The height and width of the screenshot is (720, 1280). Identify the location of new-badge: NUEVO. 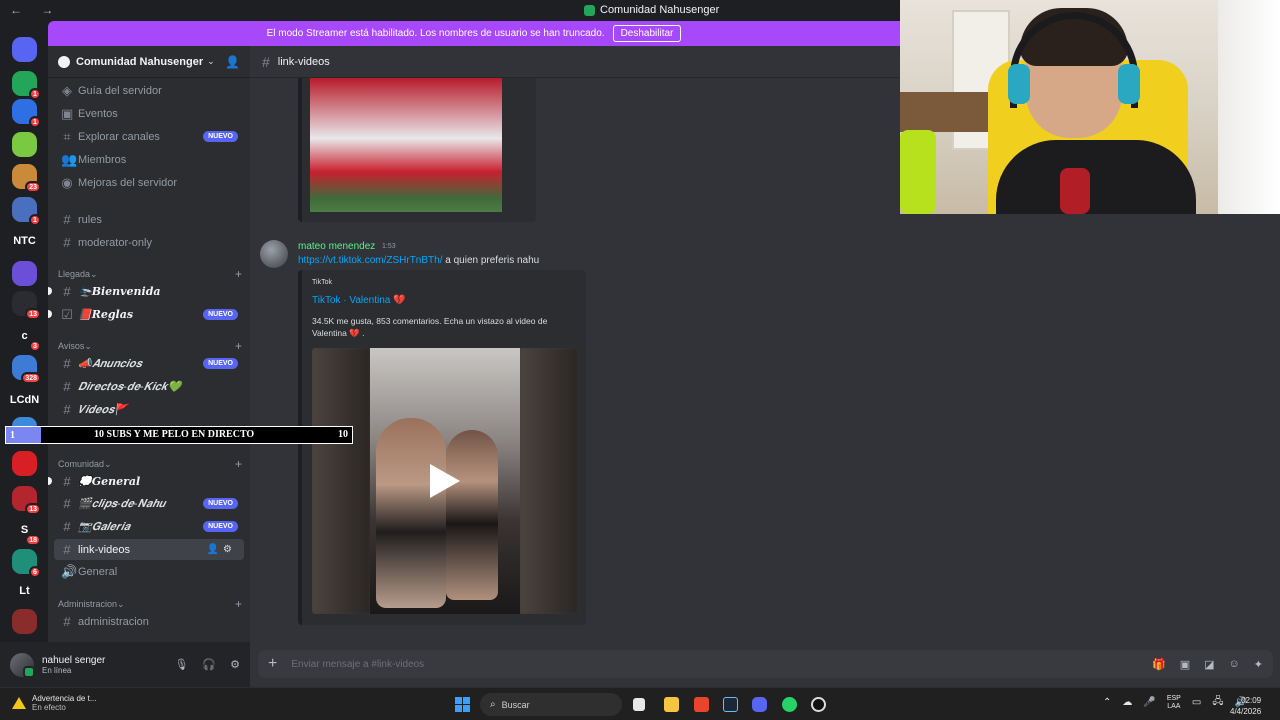
(220, 503).